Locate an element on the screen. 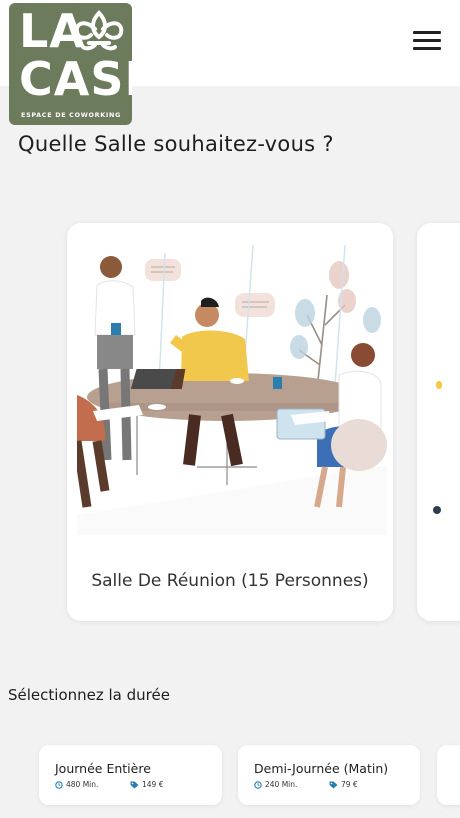 The width and height of the screenshot is (460, 818). hamburger-menu-icon is located at coordinates (426, 41).